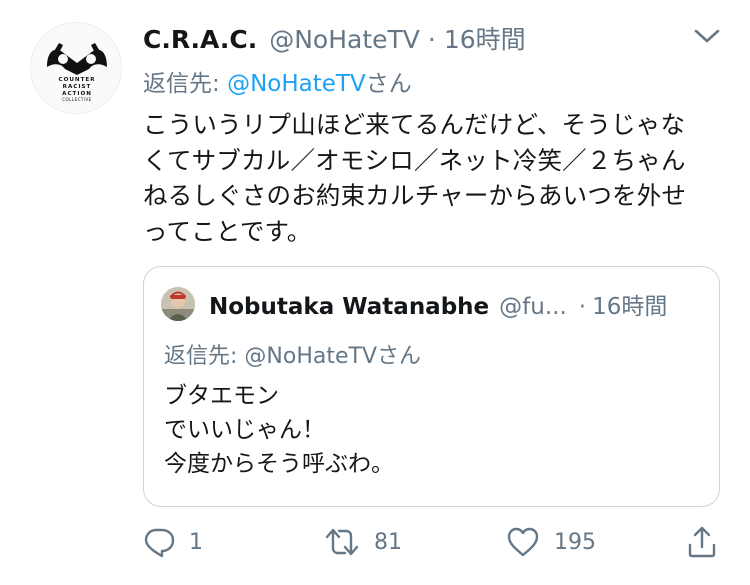 This screenshot has width=750, height=585. What do you see at coordinates (77, 72) in the screenshot?
I see `crac-logo-icon: COUNTER RACIST ACTION COLLECTIVE` at bounding box center [77, 72].